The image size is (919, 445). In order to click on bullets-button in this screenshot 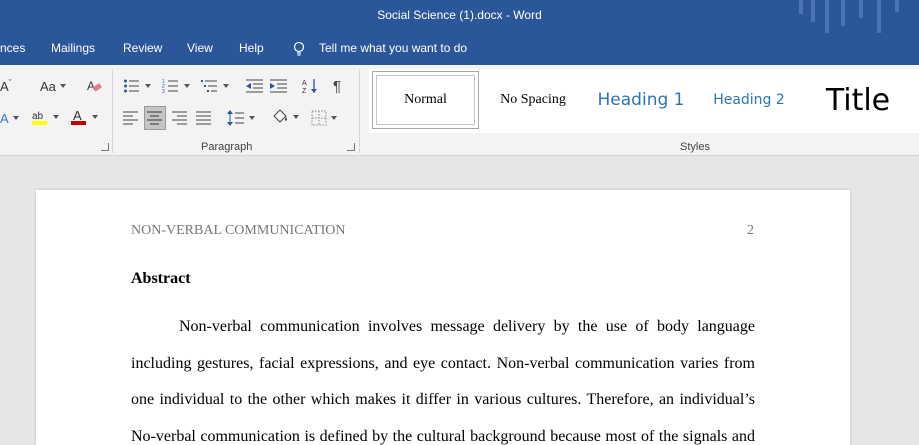, I will do `click(137, 86)`.